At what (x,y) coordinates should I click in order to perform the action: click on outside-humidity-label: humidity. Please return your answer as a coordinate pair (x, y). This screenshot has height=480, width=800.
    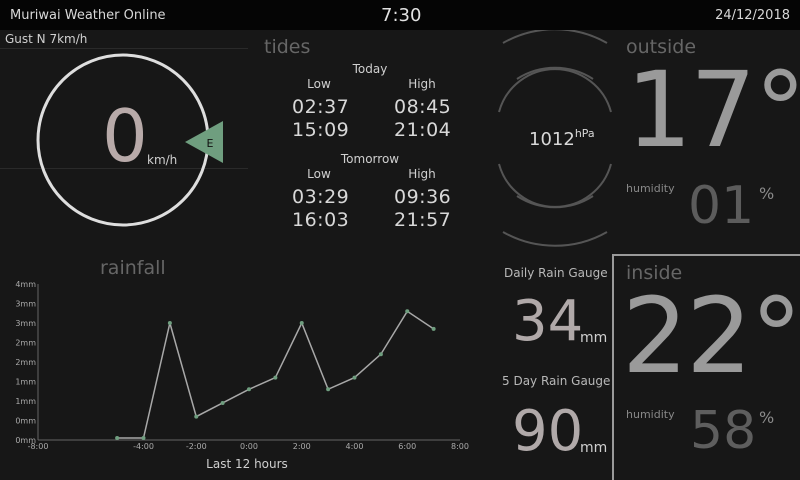
    Looking at the image, I should click on (650, 188).